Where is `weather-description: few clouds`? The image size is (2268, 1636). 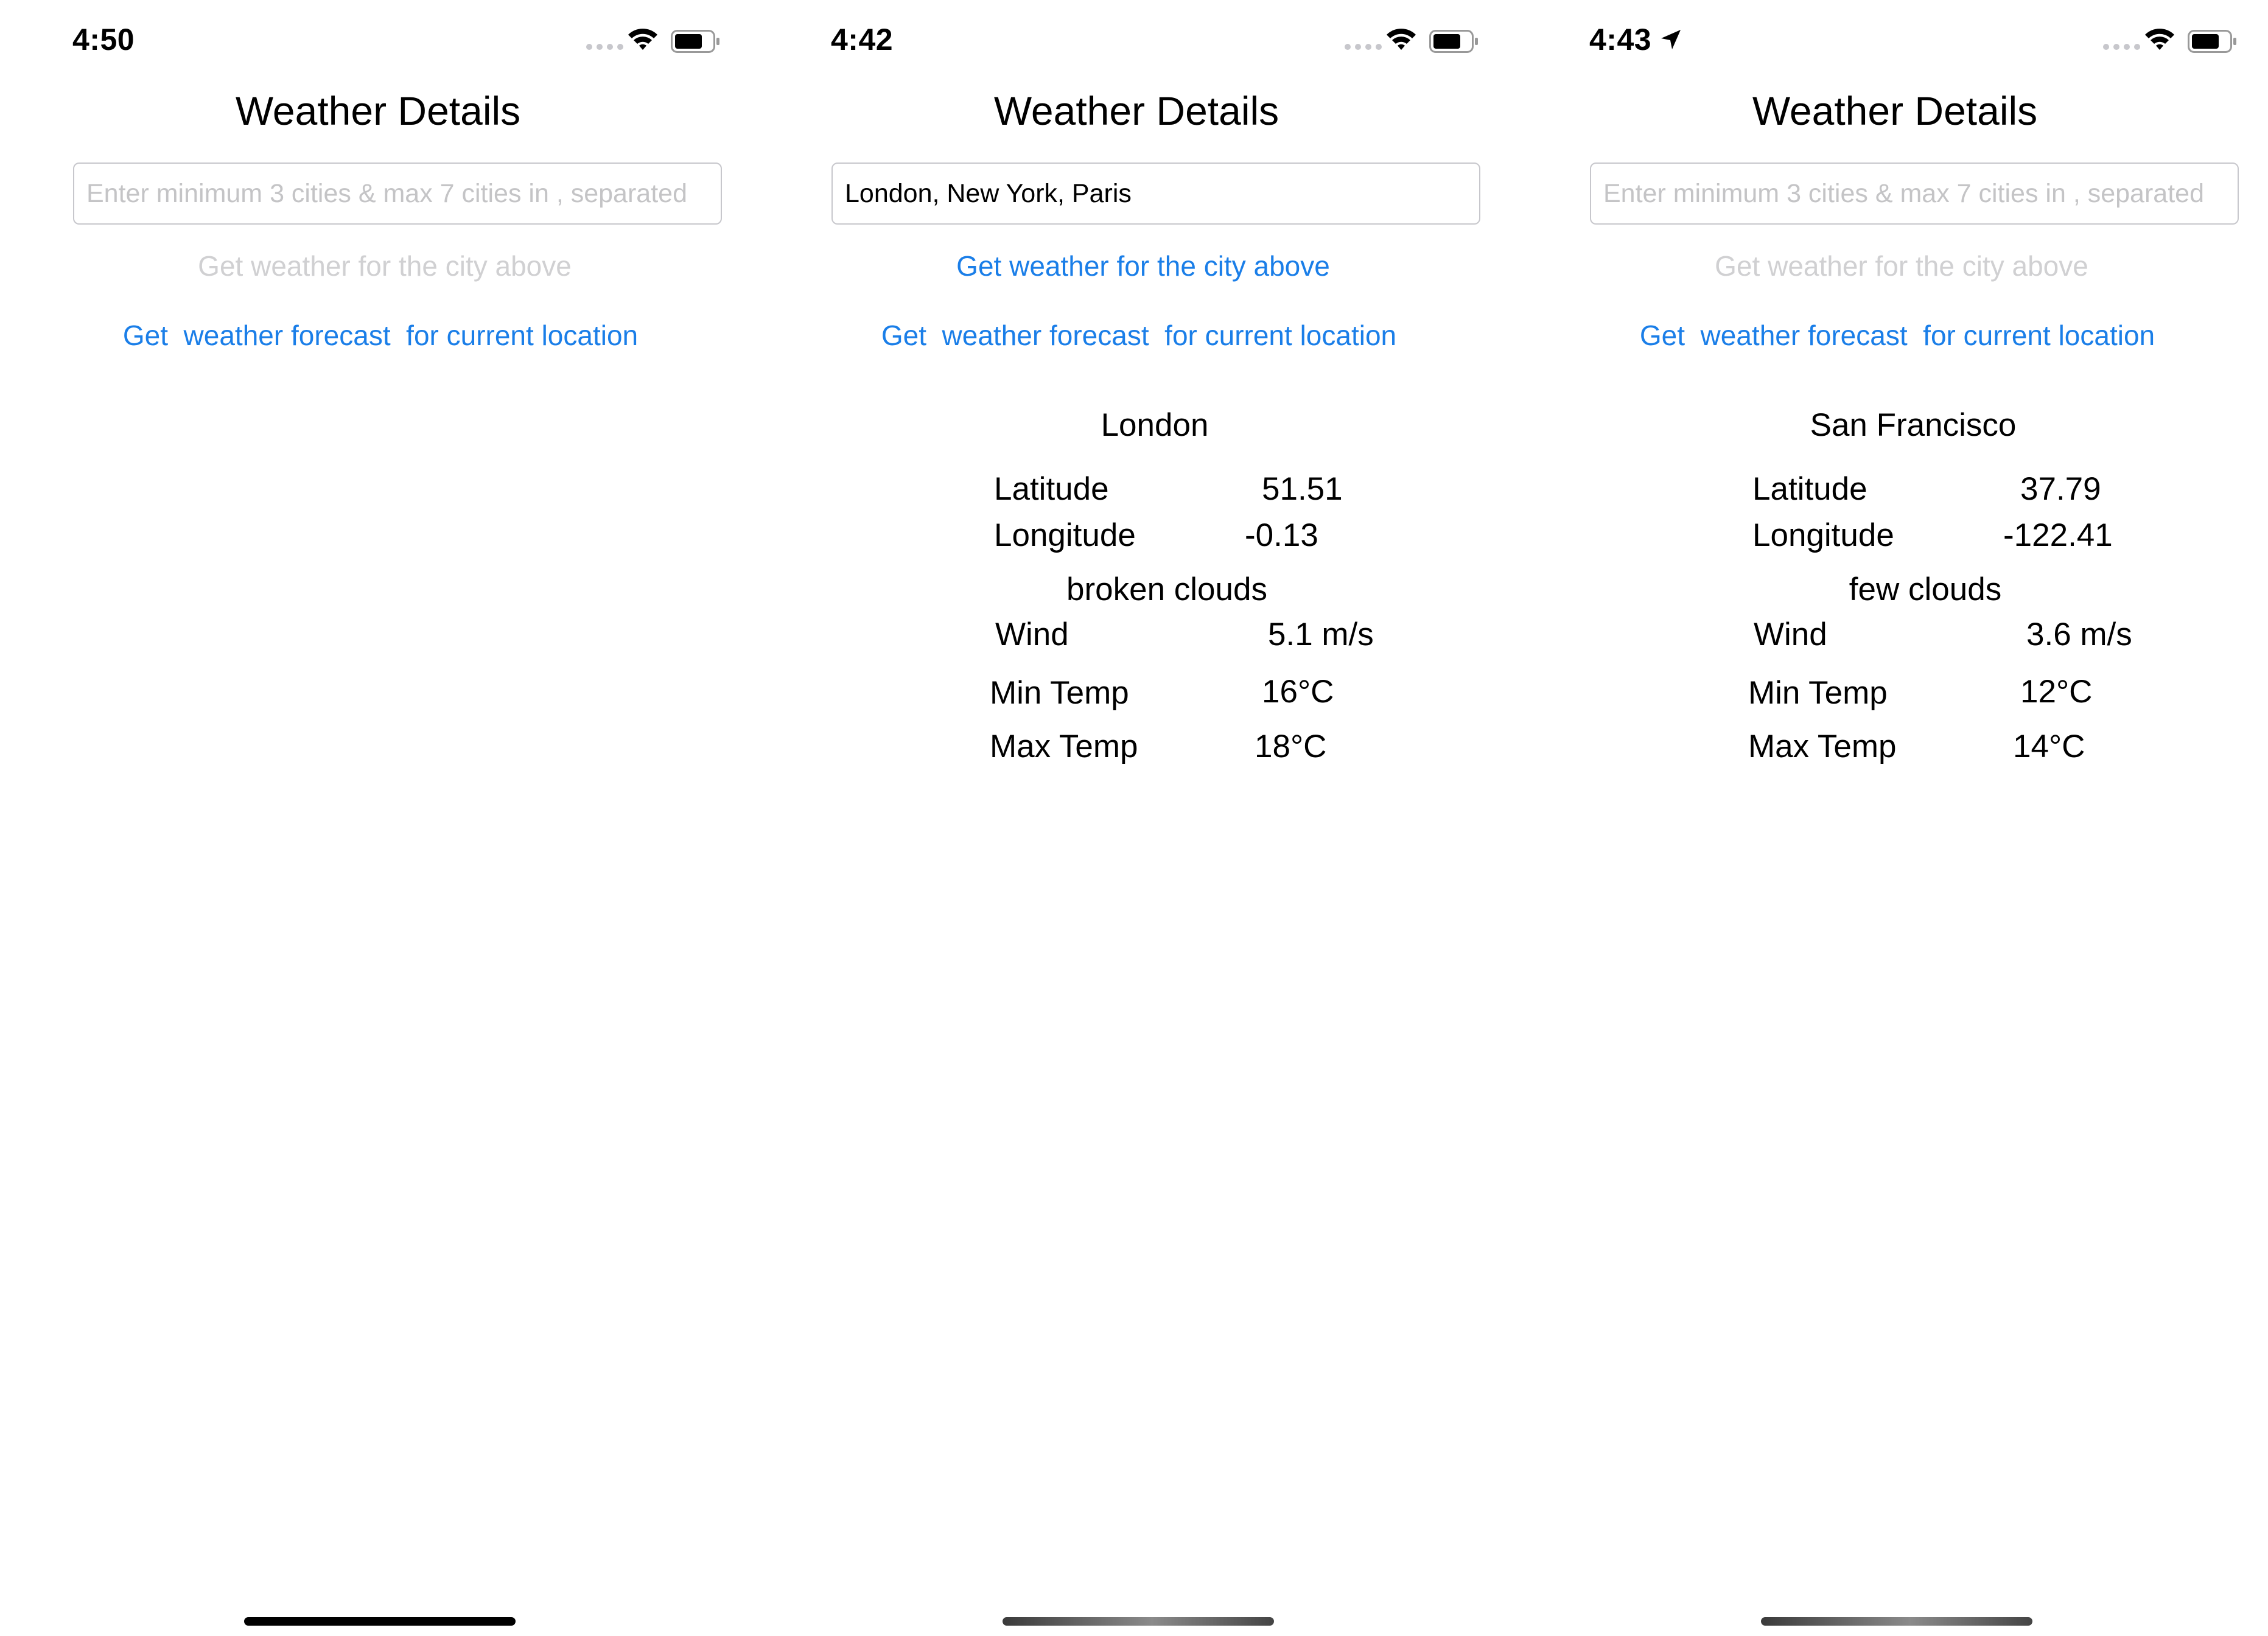 weather-description: few clouds is located at coordinates (1925, 589).